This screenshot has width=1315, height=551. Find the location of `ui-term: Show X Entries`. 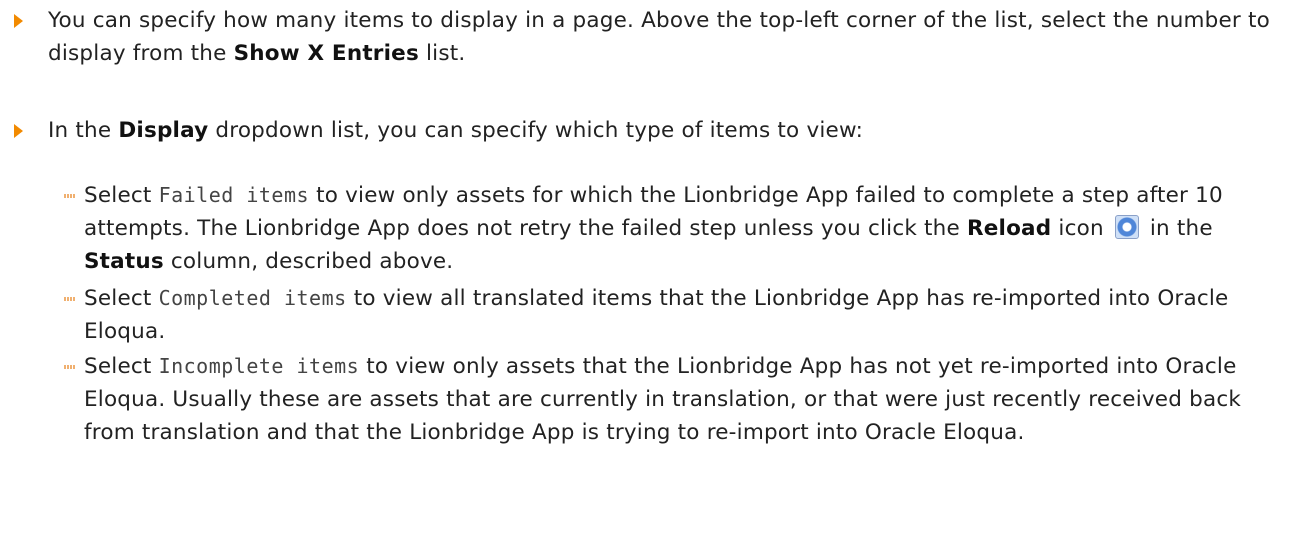

ui-term: Show X Entries is located at coordinates (326, 53).